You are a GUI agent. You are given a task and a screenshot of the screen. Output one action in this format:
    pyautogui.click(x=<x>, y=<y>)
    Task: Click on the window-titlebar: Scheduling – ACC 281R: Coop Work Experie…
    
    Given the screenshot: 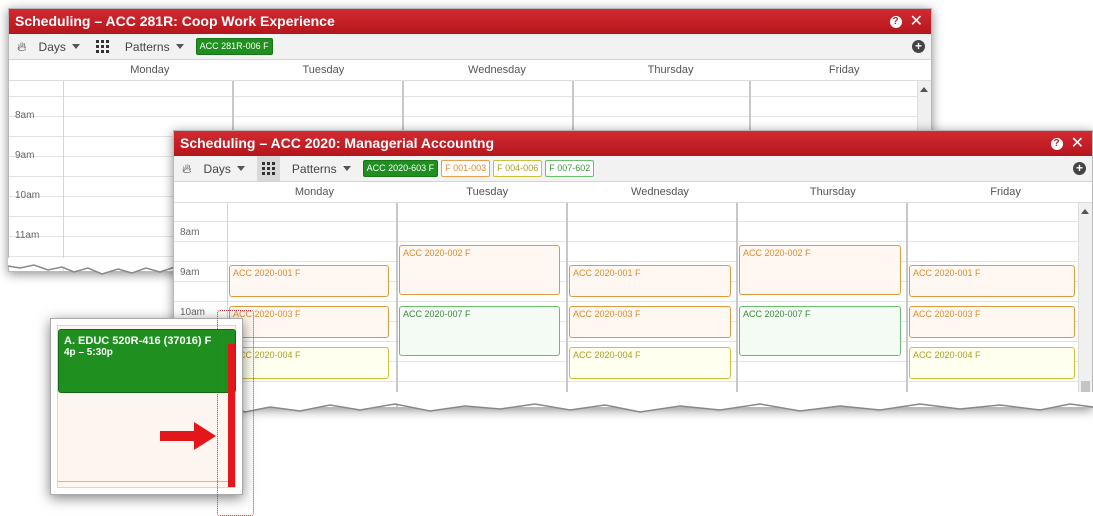 What is the action you would take?
    pyautogui.click(x=470, y=21)
    